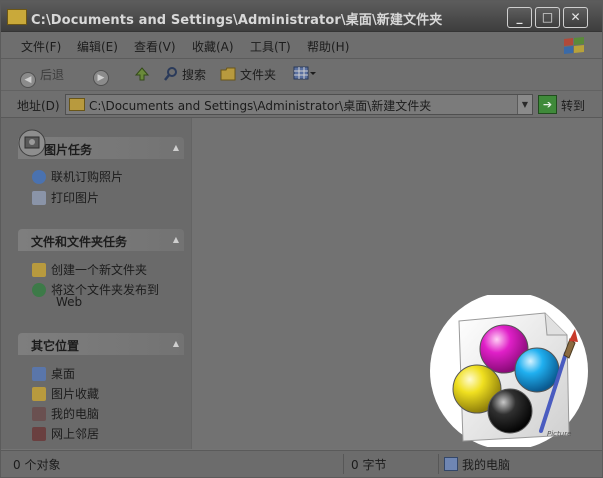  I want to click on toolbar: ◀ 后退 ▶ 搜索 文件夹, so click(301, 75).